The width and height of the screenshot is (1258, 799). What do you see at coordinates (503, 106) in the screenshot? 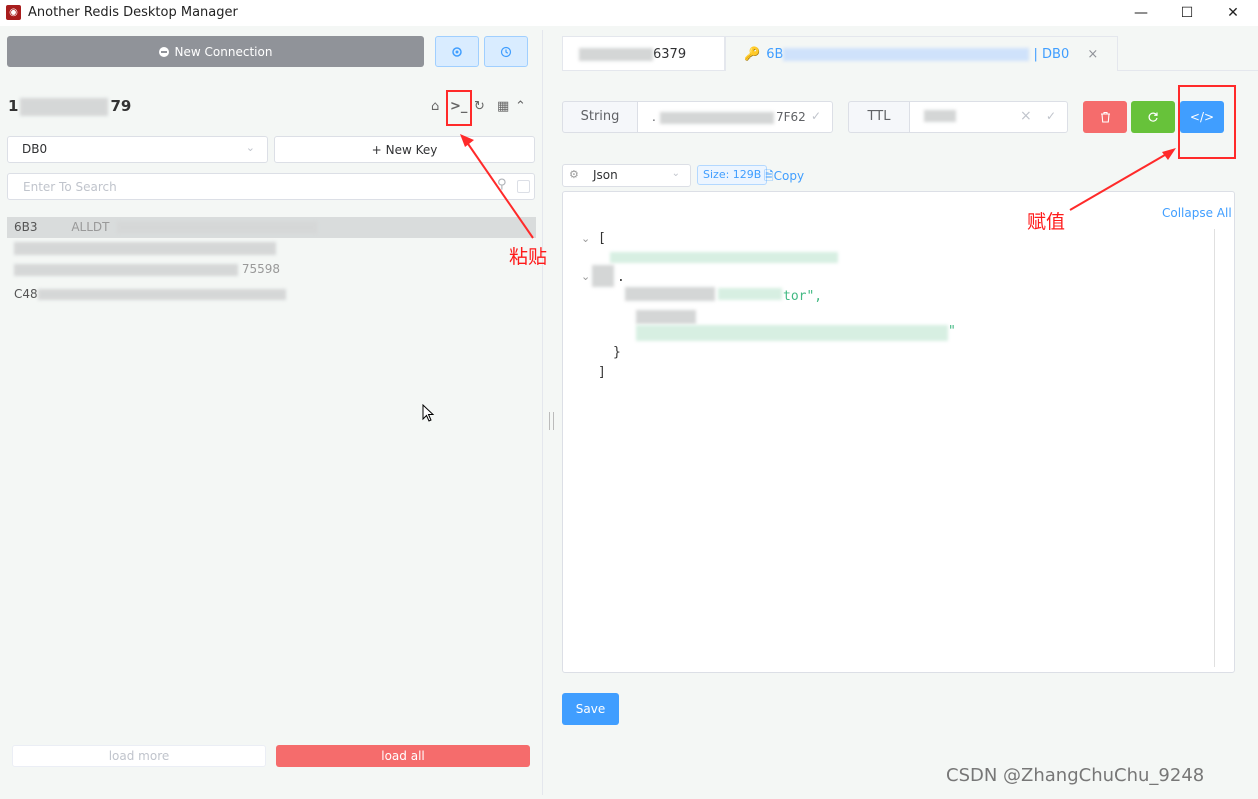
I see `grid-icon: ▦` at bounding box center [503, 106].